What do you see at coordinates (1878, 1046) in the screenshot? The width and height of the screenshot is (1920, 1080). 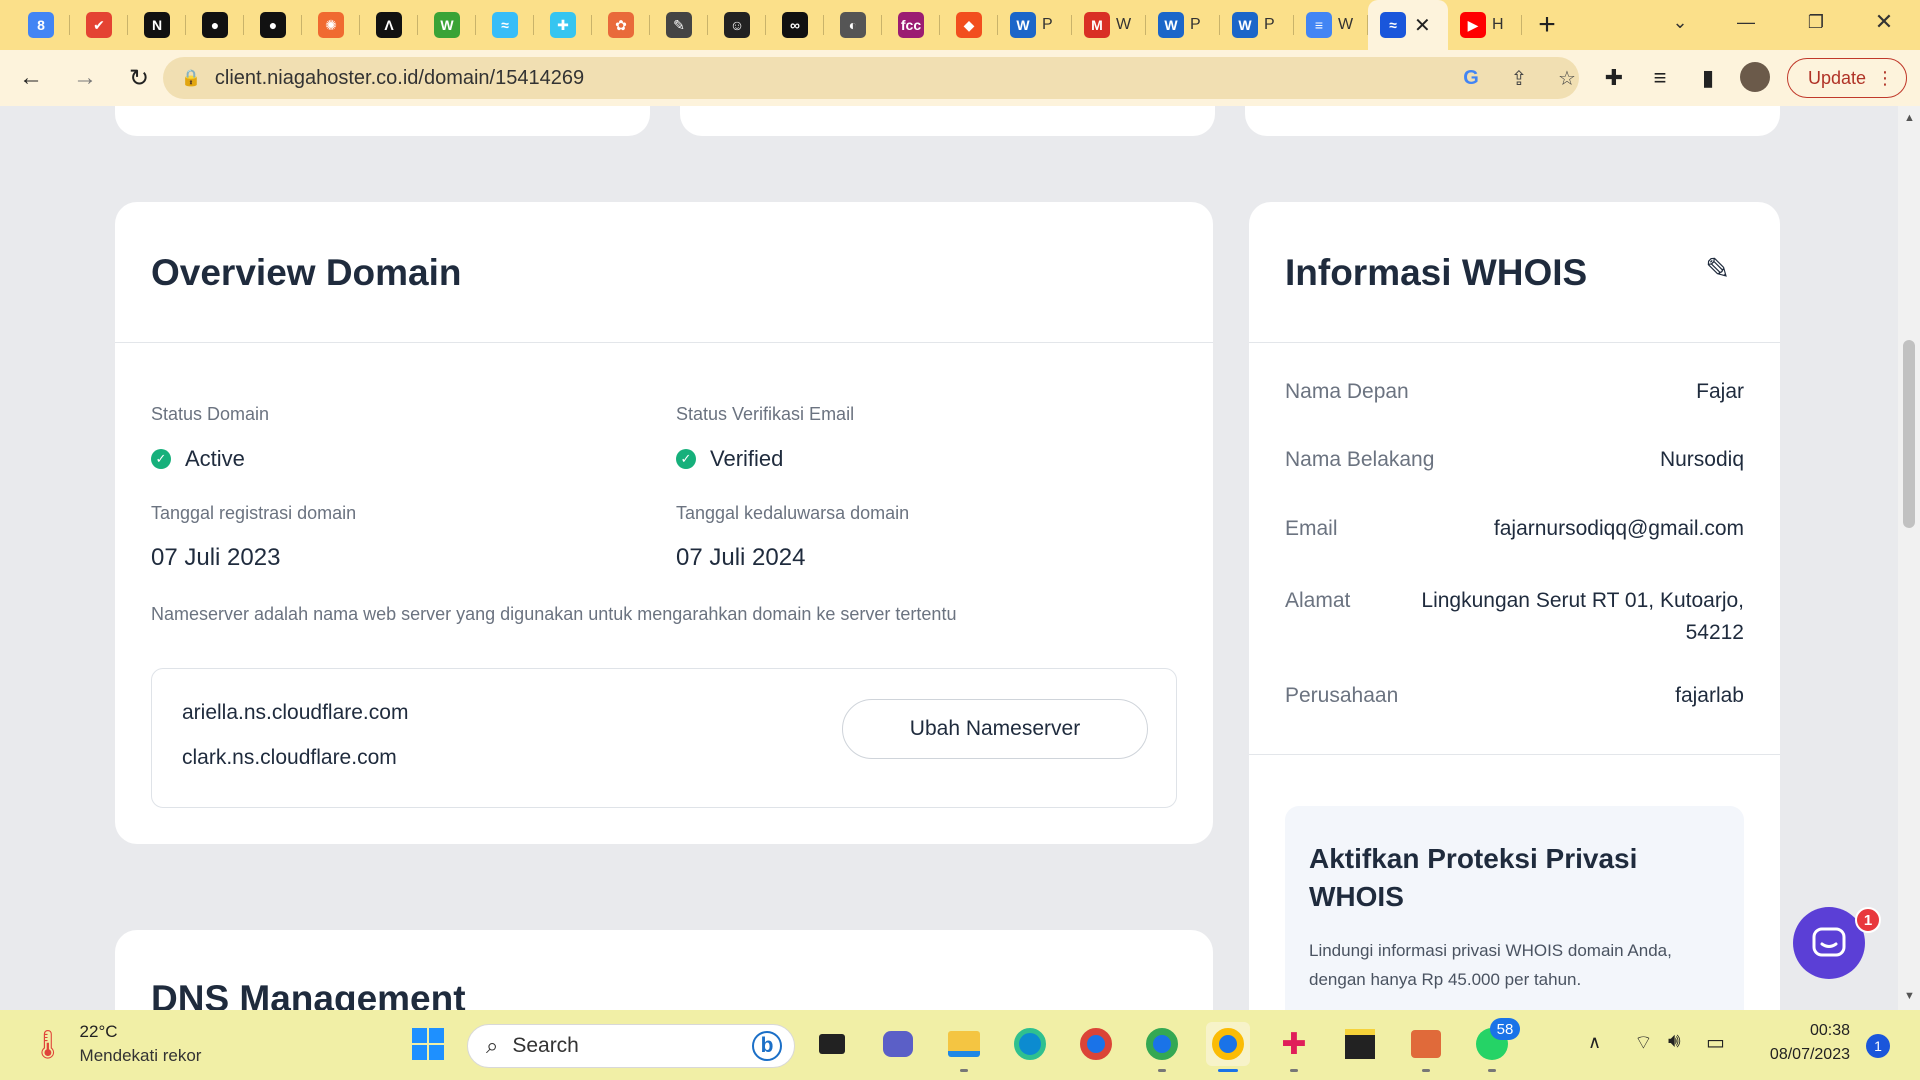 I see `notification-center-badge: 1` at bounding box center [1878, 1046].